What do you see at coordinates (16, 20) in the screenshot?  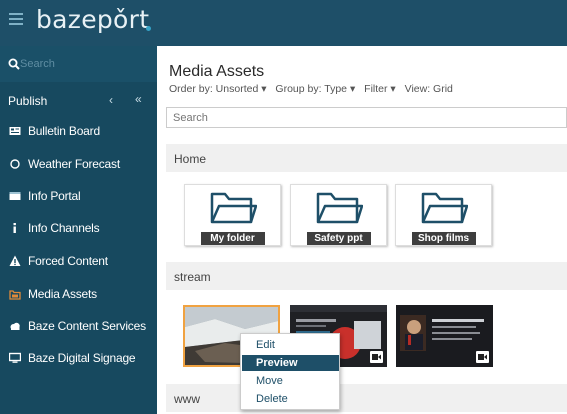 I see `hamburger-icon` at bounding box center [16, 20].